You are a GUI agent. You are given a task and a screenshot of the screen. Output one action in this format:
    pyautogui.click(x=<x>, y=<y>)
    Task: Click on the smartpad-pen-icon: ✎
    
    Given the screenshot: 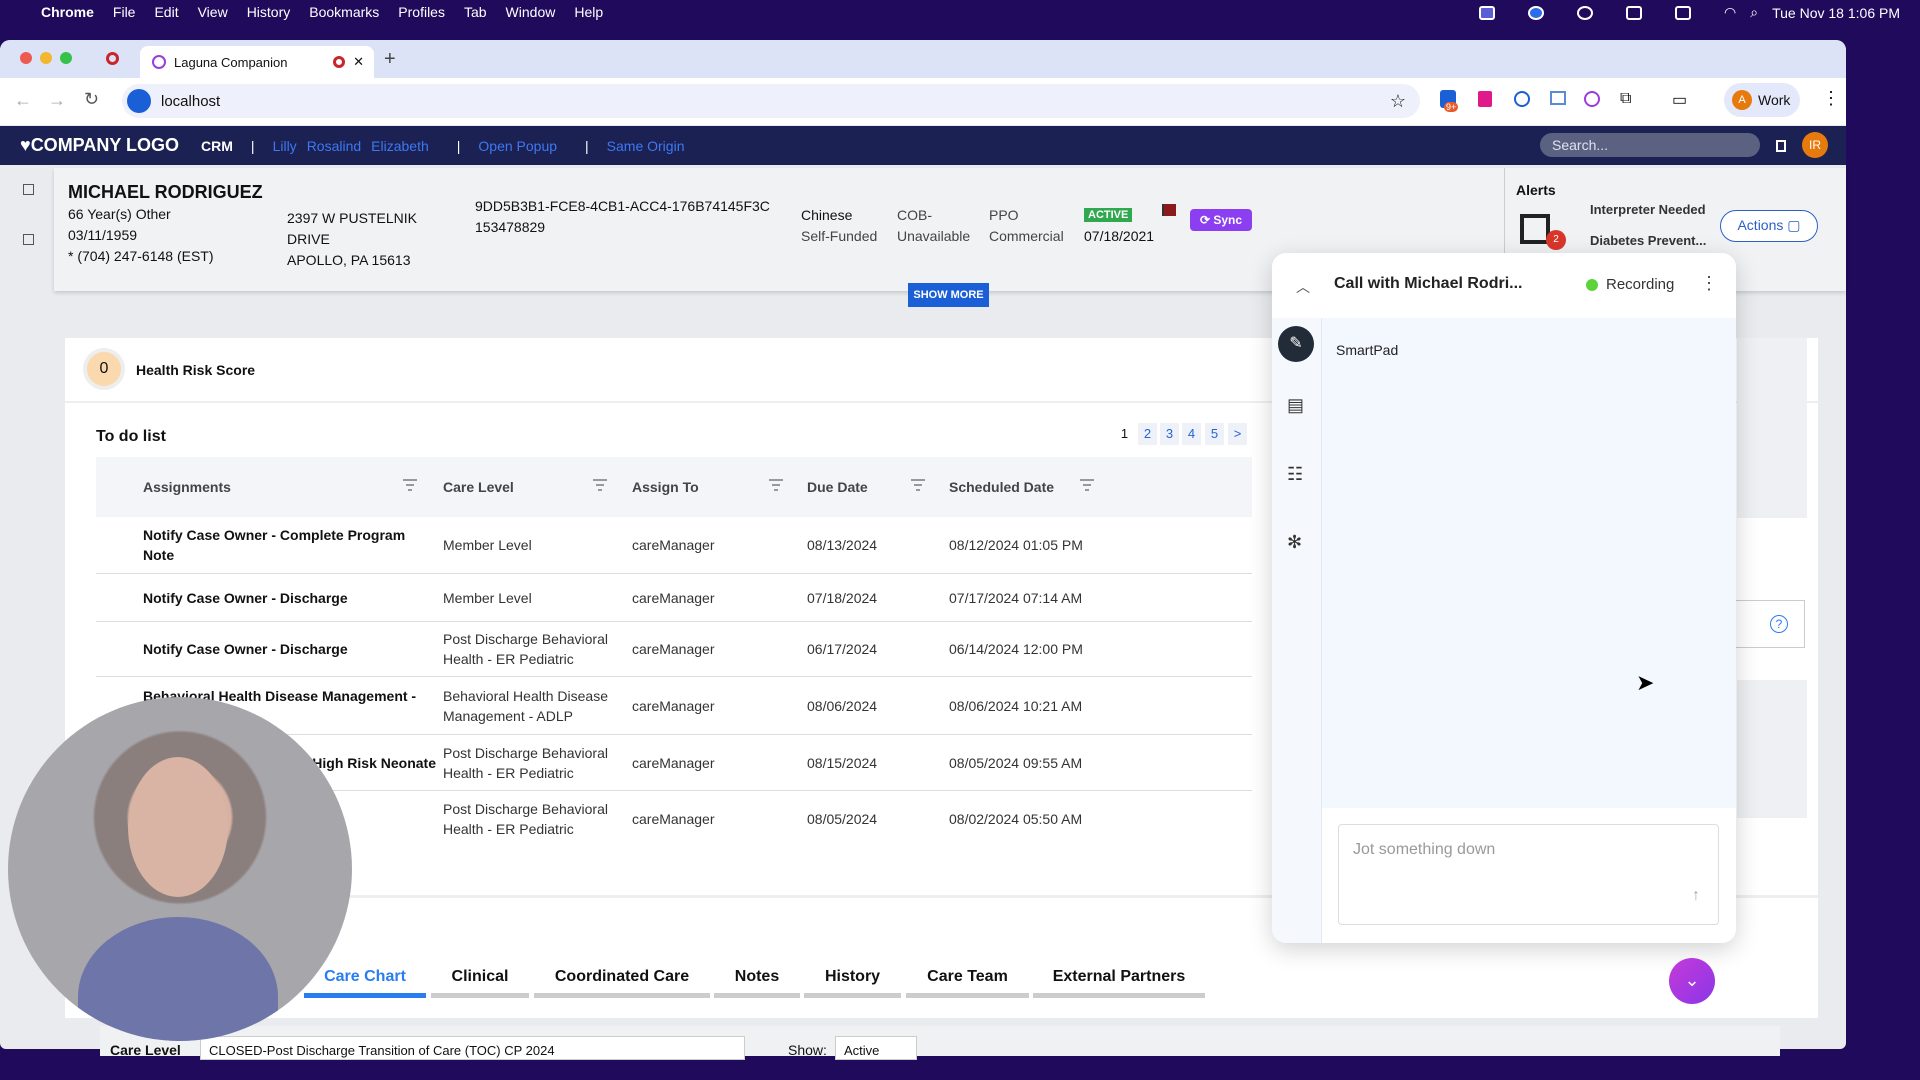 What is the action you would take?
    pyautogui.click(x=1296, y=344)
    